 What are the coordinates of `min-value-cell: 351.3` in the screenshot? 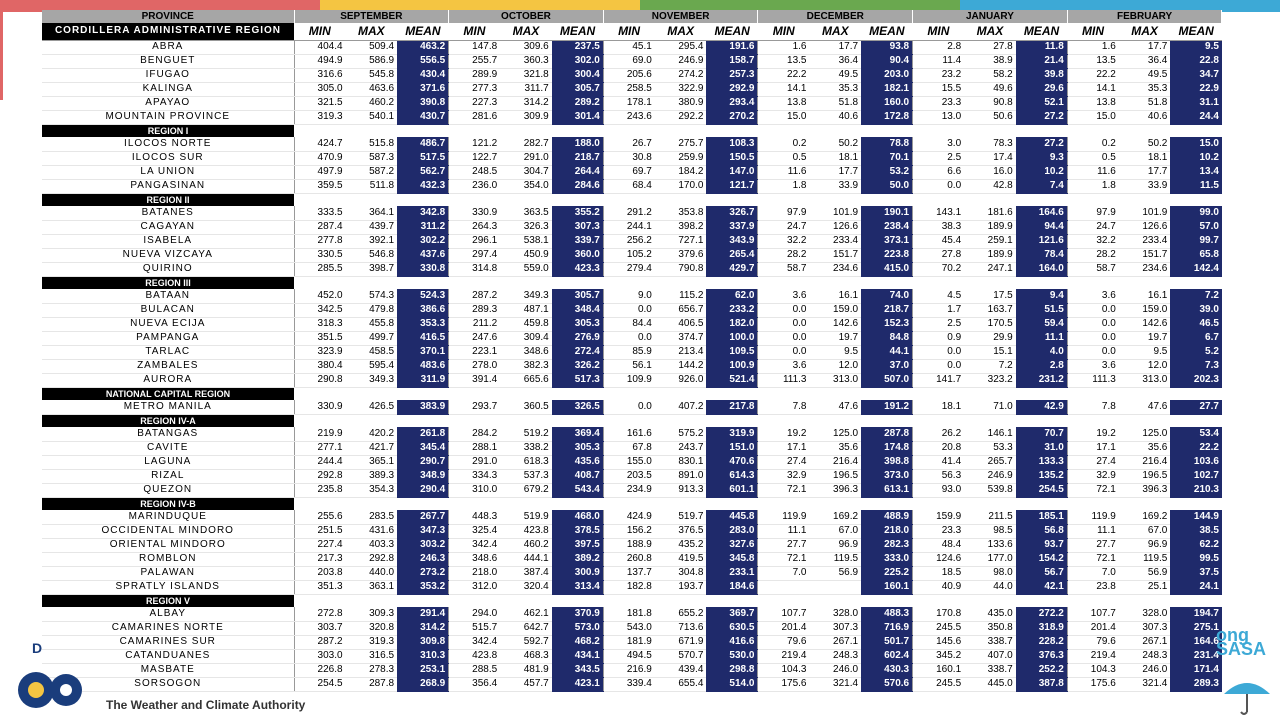 It's located at (319, 587).